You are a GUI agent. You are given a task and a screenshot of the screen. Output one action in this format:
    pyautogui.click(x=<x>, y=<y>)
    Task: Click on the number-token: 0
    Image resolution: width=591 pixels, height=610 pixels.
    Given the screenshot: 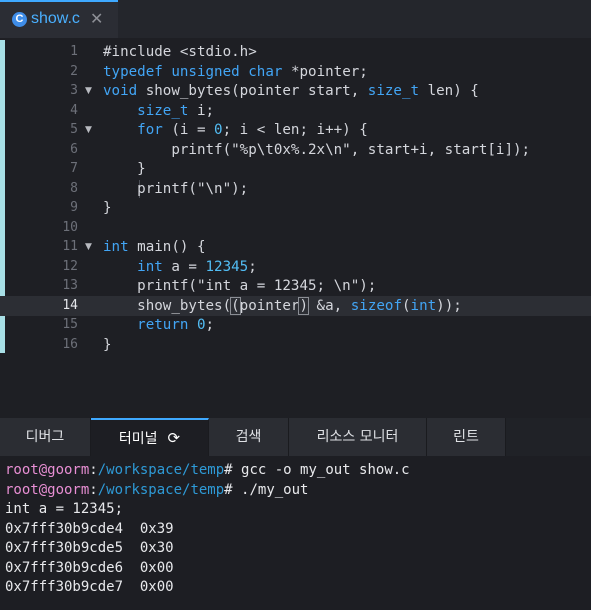 What is the action you would take?
    pyautogui.click(x=218, y=130)
    